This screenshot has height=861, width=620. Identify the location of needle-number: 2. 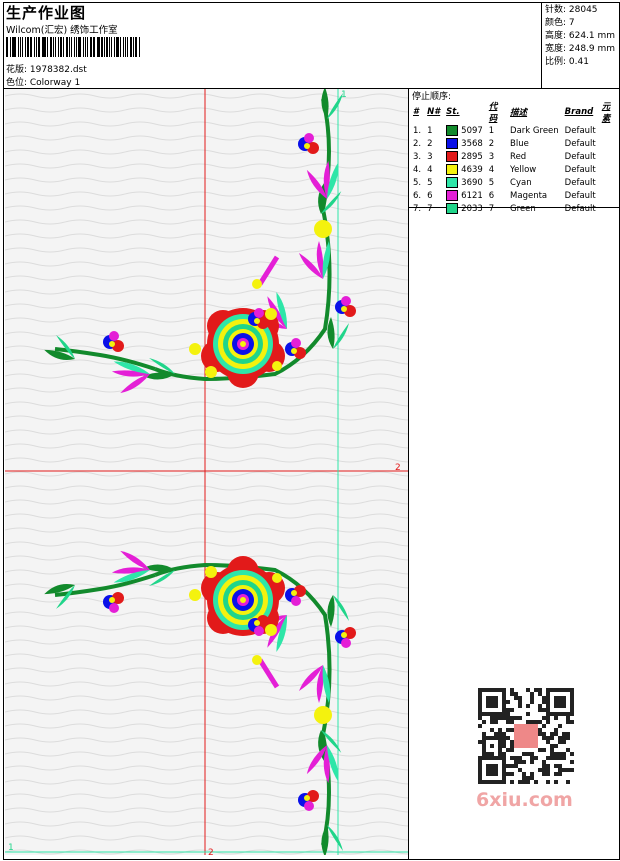
(430, 143).